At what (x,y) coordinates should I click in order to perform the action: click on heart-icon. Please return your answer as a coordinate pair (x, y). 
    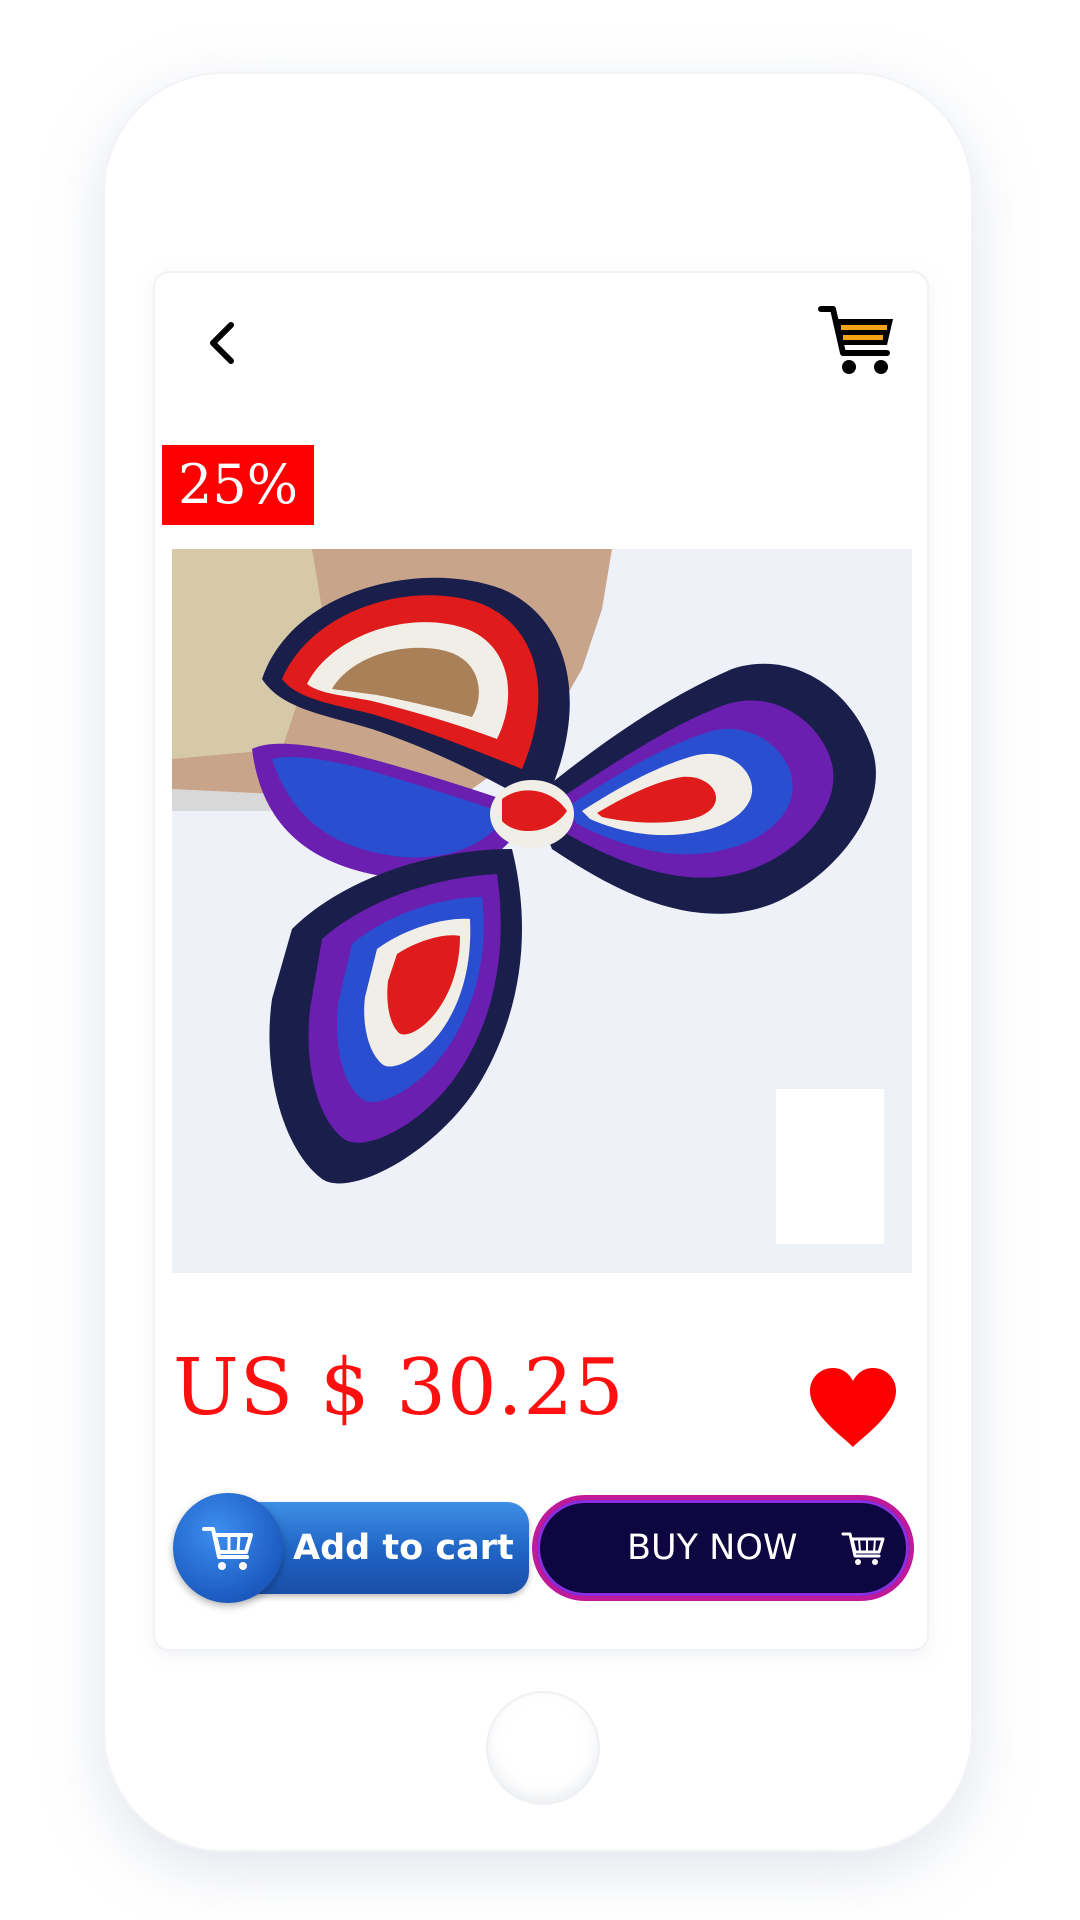
    Looking at the image, I should click on (853, 1407).